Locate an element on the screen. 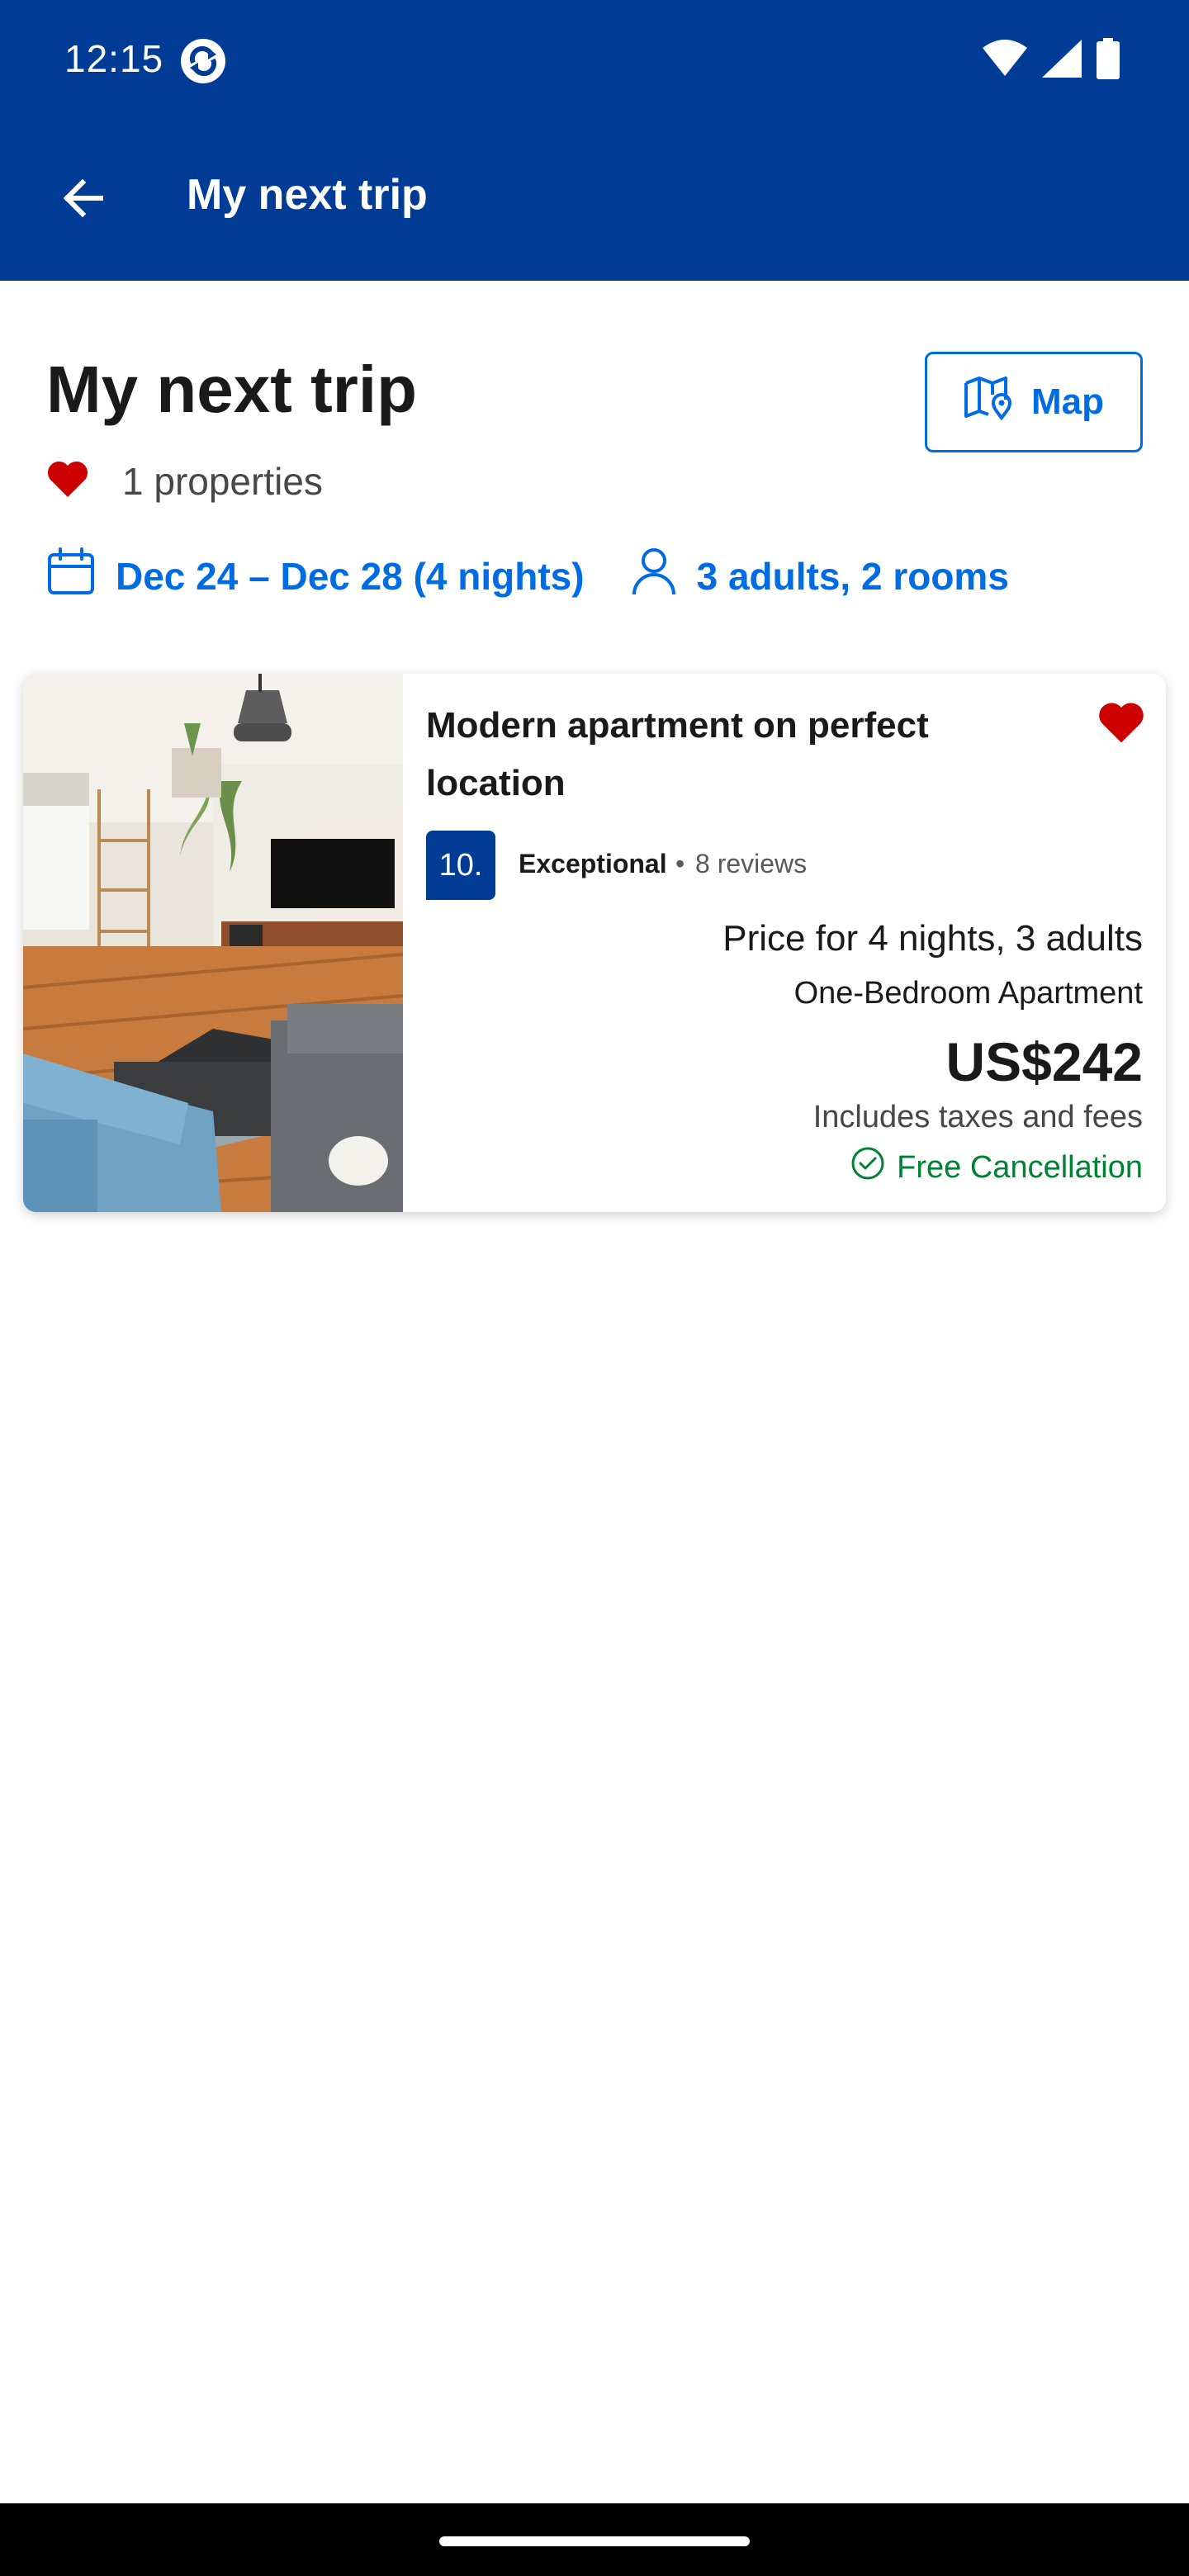 The image size is (1189, 2576). property-title: Modern apartment on perfect location is located at coordinates (740, 754).